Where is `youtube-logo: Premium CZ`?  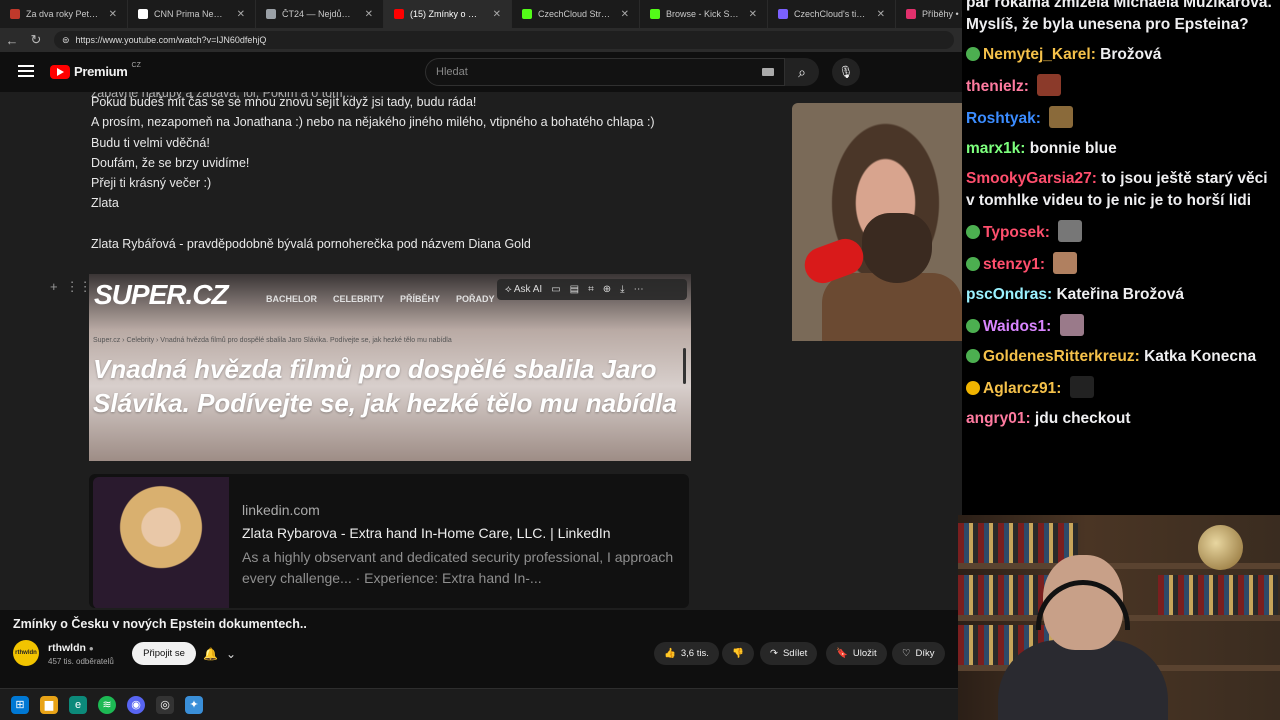 youtube-logo: Premium CZ is located at coordinates (95, 70).